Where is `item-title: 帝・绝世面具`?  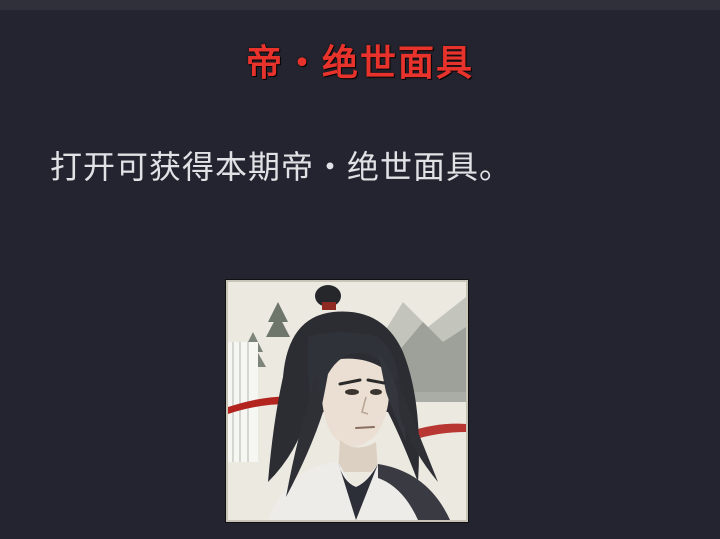
item-title: 帝・绝世面具 is located at coordinates (359, 63).